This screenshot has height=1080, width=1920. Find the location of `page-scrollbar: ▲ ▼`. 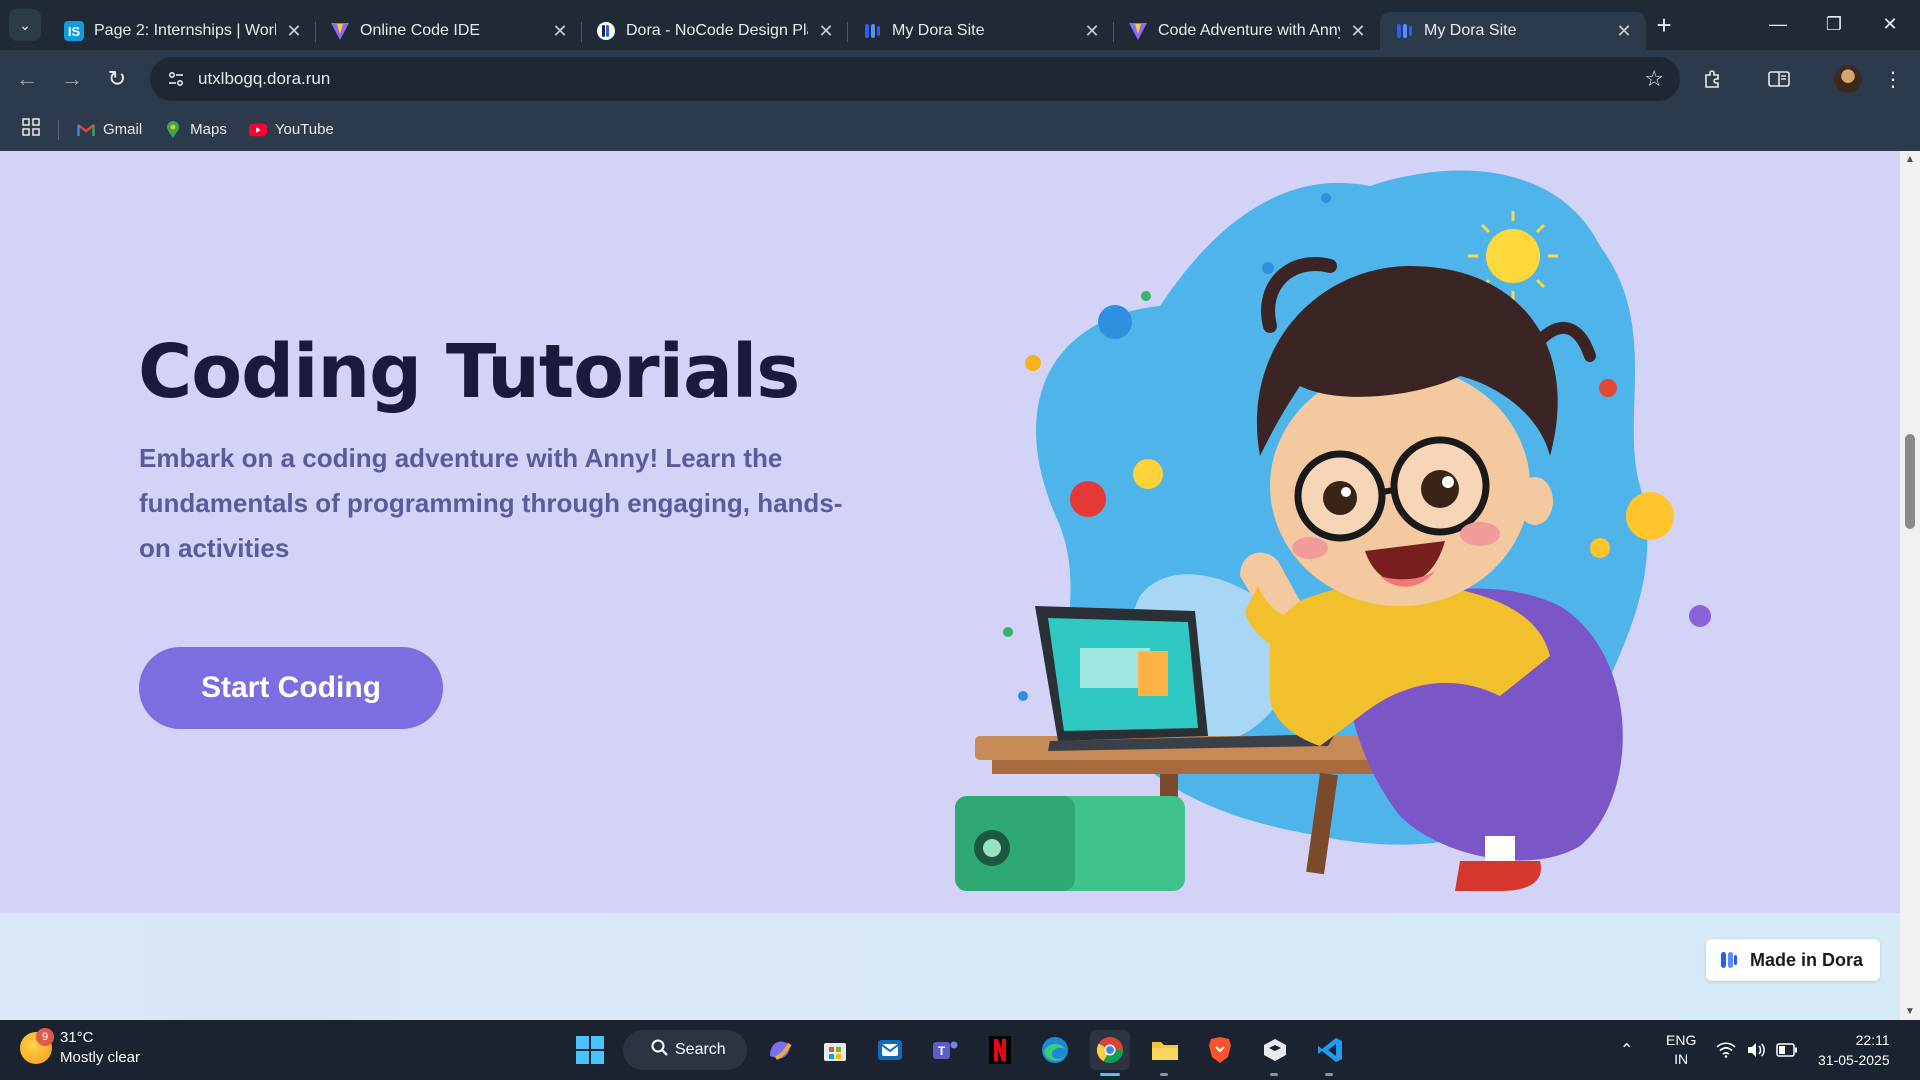

page-scrollbar: ▲ ▼ is located at coordinates (1910, 585).